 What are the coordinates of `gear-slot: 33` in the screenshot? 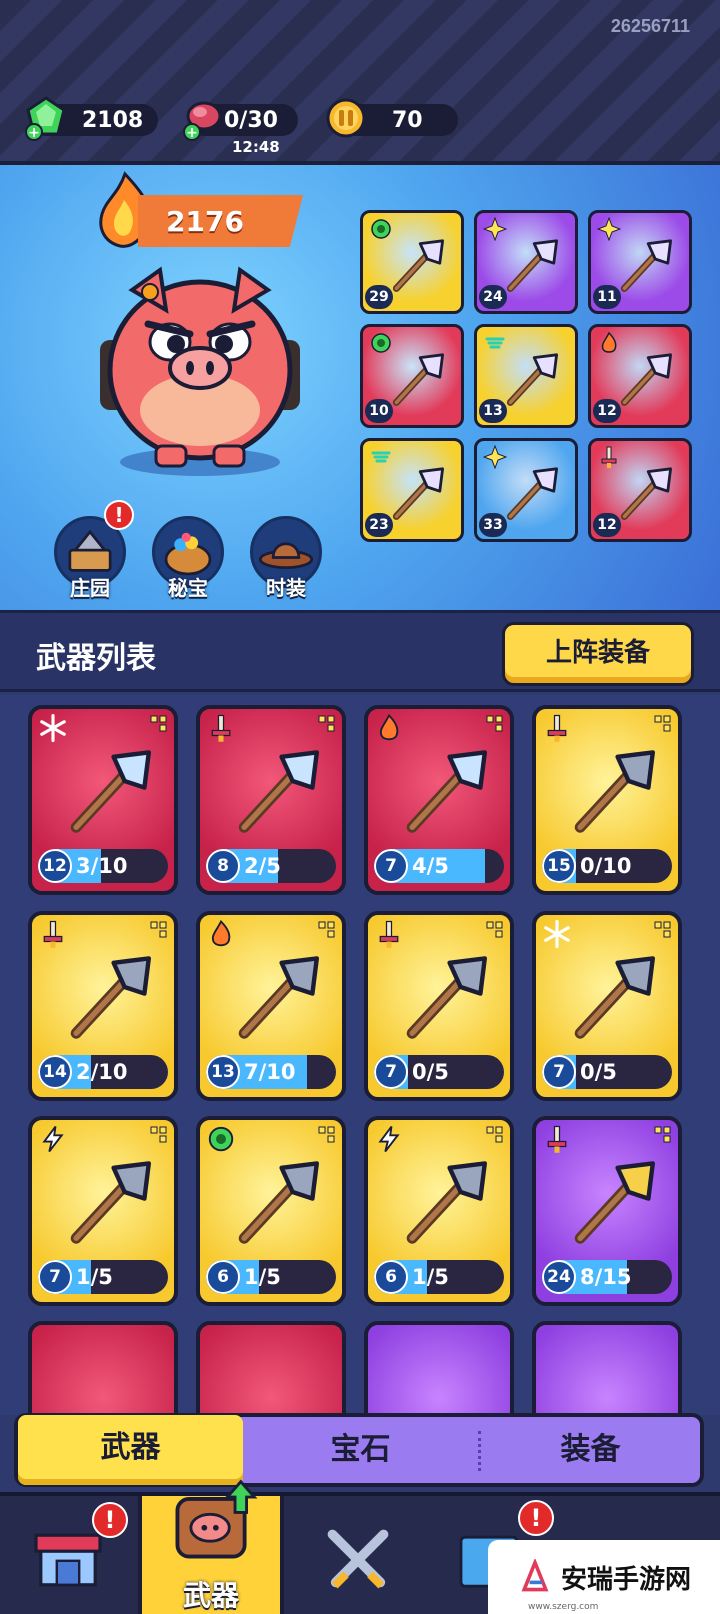 It's located at (526, 490).